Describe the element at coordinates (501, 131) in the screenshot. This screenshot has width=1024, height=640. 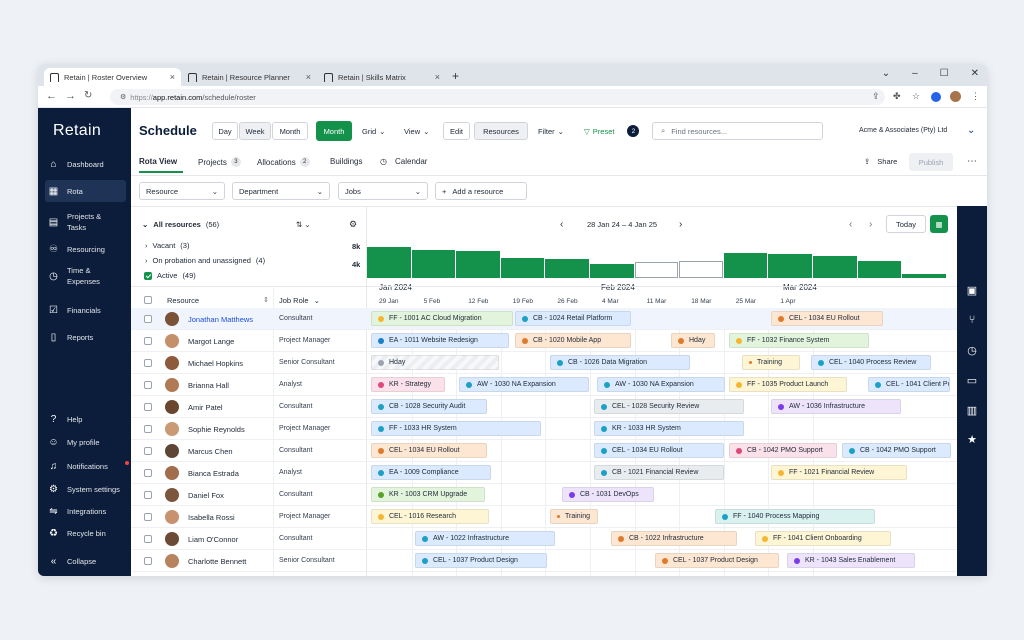
I see `resources-button: Resources` at that location.